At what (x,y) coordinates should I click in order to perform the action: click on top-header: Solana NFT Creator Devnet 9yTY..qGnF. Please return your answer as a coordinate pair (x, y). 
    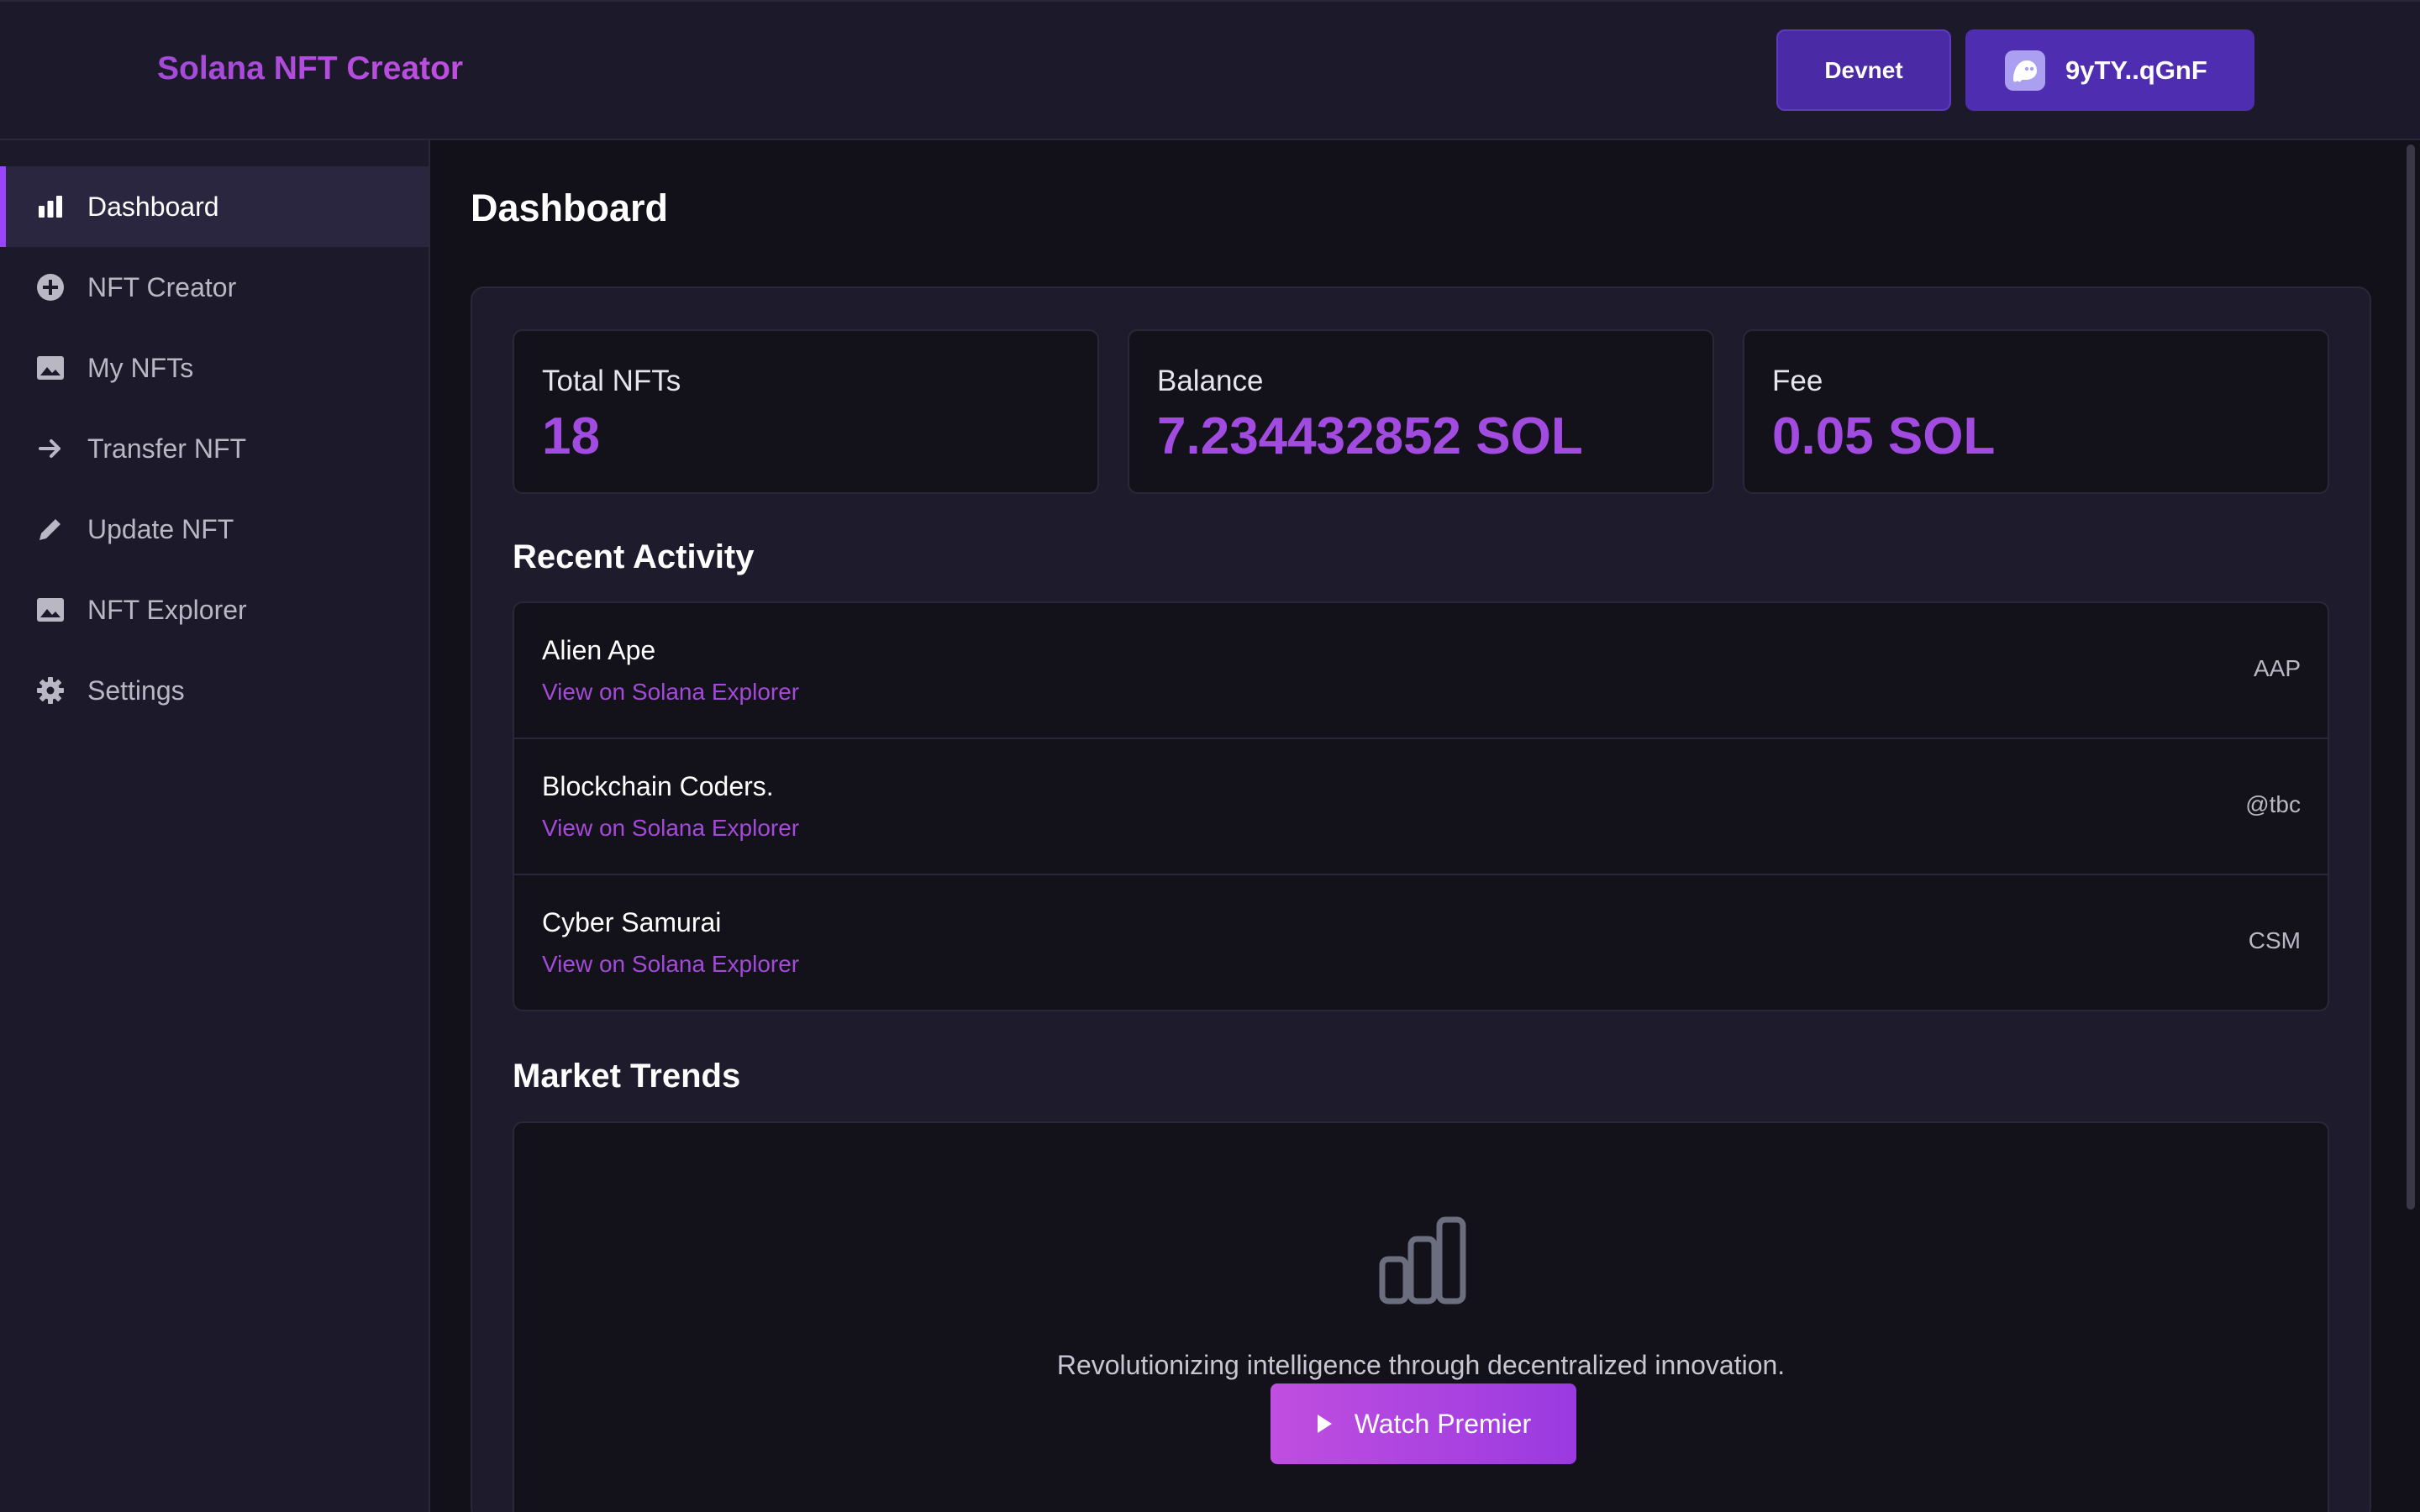
    Looking at the image, I should click on (1210, 70).